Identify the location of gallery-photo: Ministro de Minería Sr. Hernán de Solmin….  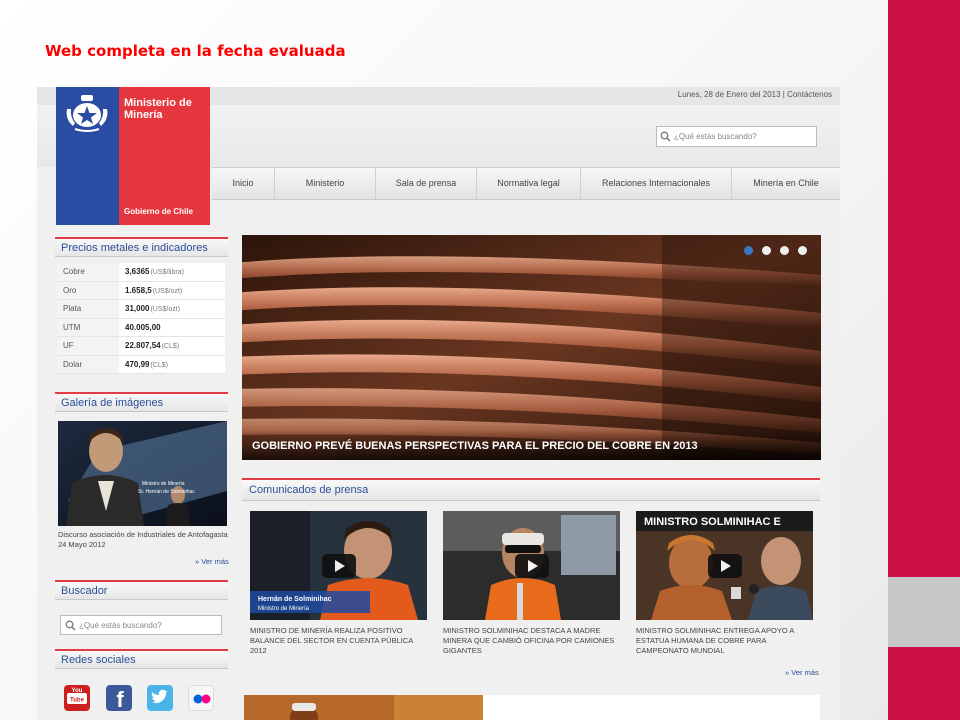
(142, 473).